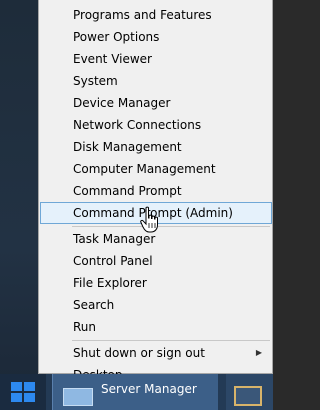  Describe the element at coordinates (156, 327) in the screenshot. I see `menu-item-run: Run` at that location.